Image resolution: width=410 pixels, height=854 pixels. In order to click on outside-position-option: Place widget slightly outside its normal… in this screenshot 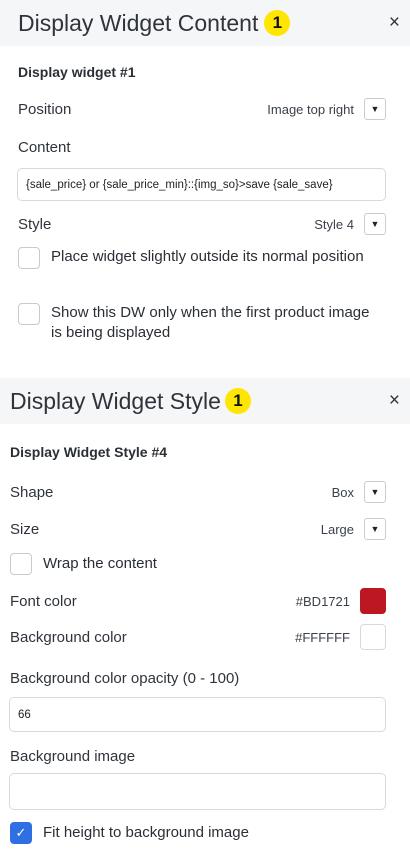, I will do `click(198, 258)`.